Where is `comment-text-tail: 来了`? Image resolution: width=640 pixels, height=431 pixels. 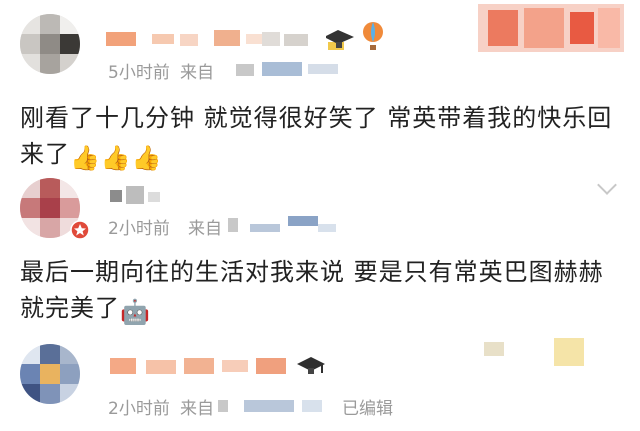 comment-text-tail: 来了 is located at coordinates (45, 154).